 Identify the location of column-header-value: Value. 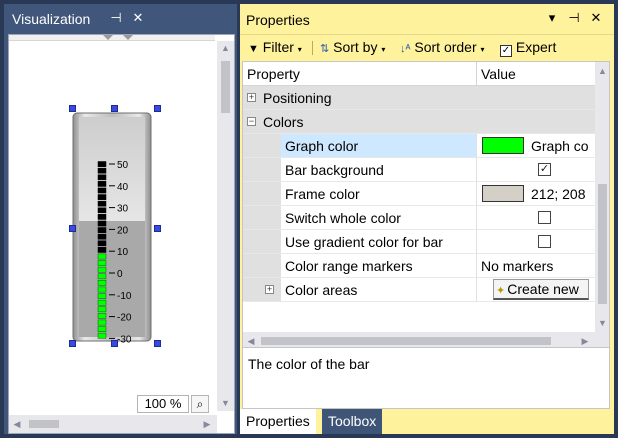
(498, 74).